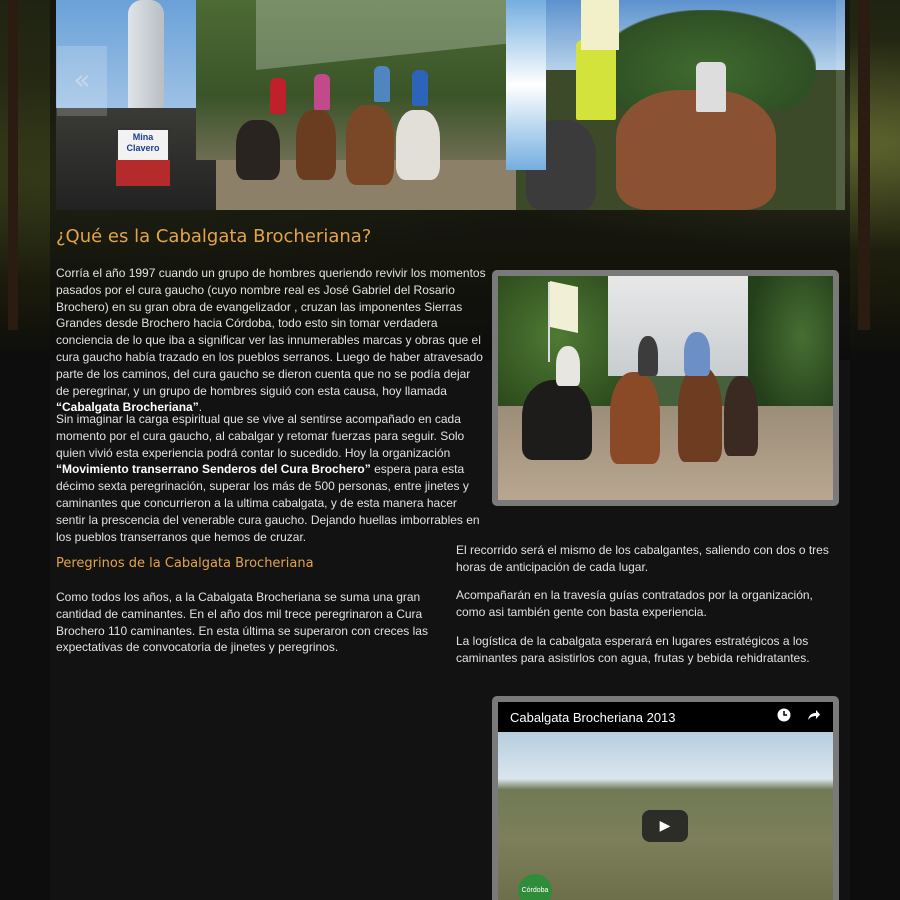 The image size is (900, 900). Describe the element at coordinates (840, 105) in the screenshot. I see `slider-next-area` at that location.